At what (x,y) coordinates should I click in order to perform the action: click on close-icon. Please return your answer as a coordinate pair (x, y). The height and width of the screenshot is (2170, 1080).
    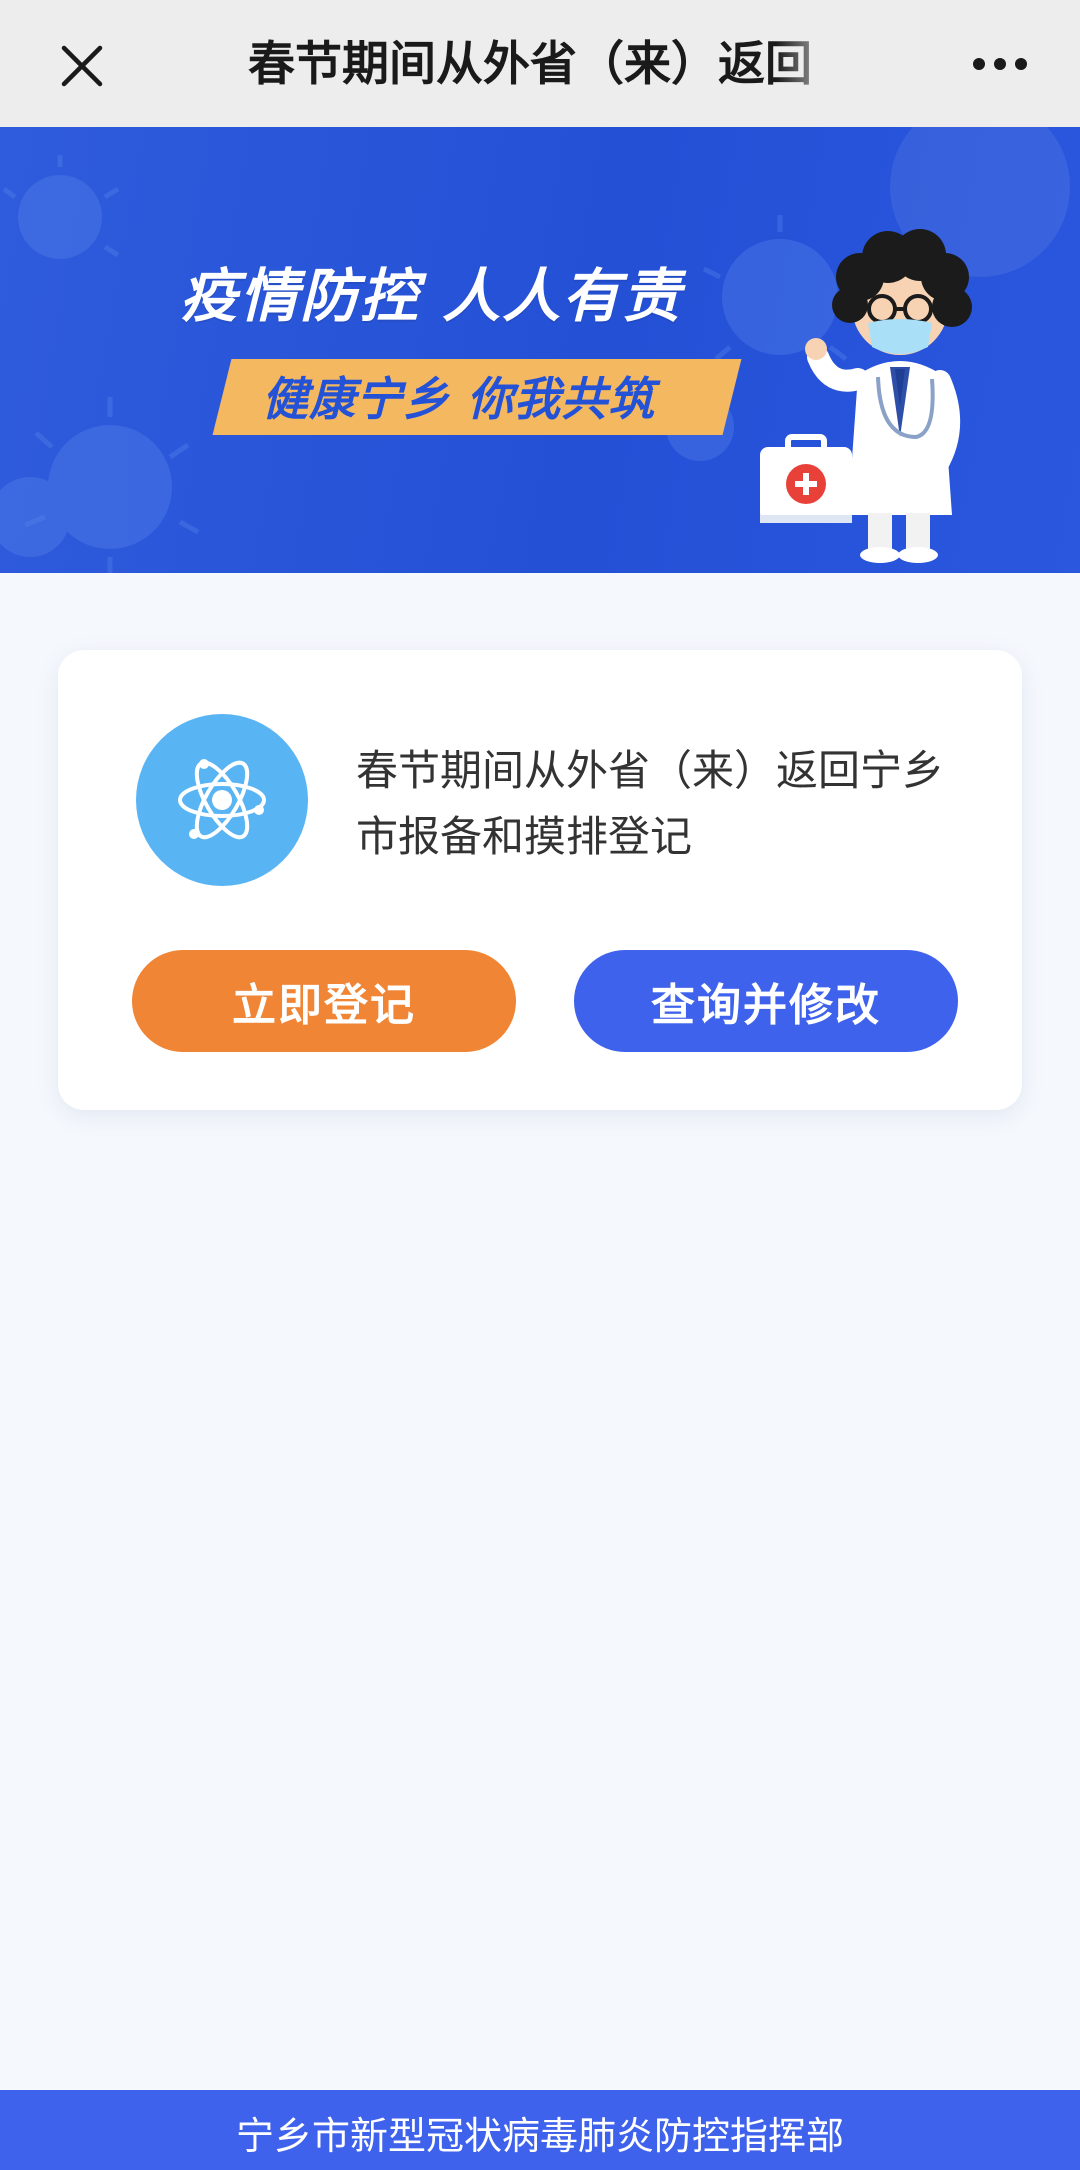
    Looking at the image, I should click on (82, 66).